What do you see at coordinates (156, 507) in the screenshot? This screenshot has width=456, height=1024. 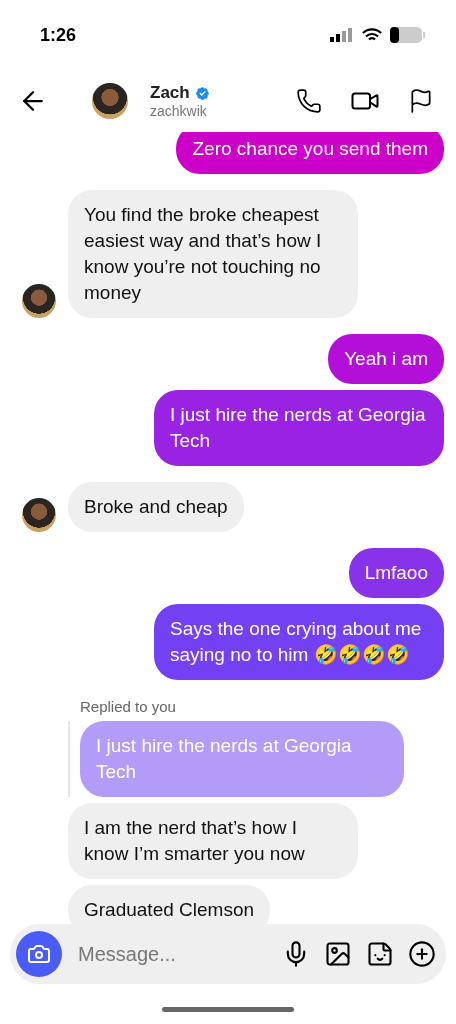 I see `message-bubble: Broke and cheap` at bounding box center [156, 507].